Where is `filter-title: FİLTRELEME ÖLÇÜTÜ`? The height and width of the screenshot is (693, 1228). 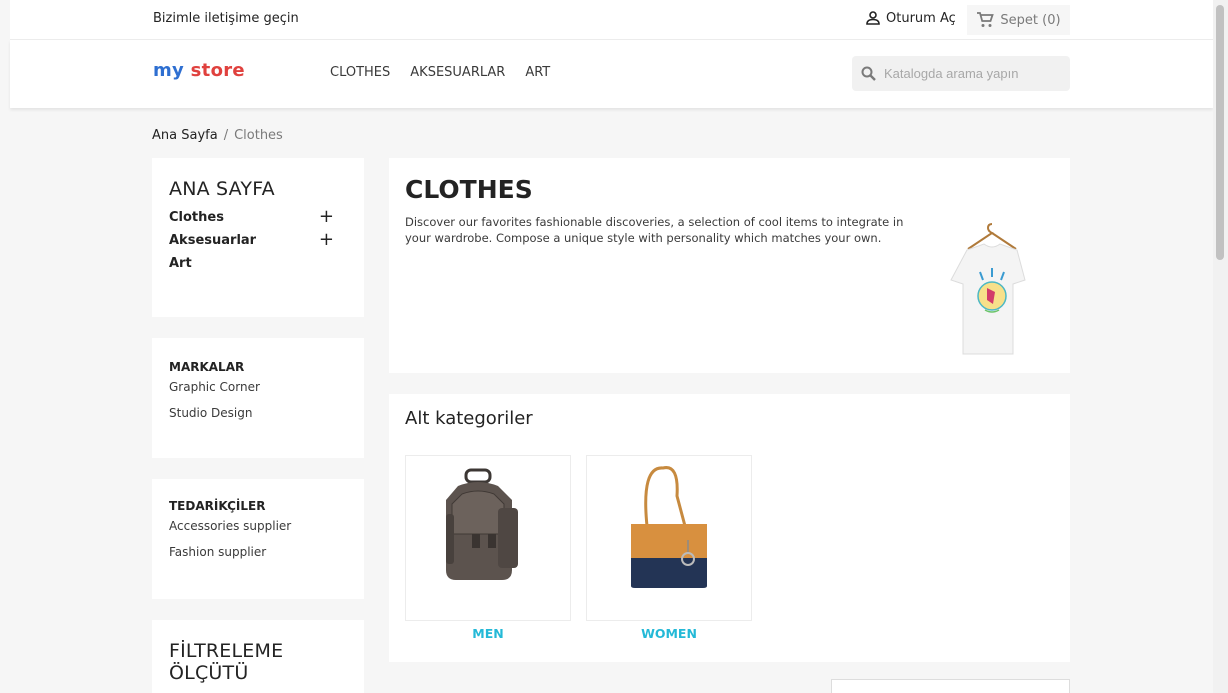
filter-title: FİLTRELEME ÖLÇÜTÜ is located at coordinates (226, 662).